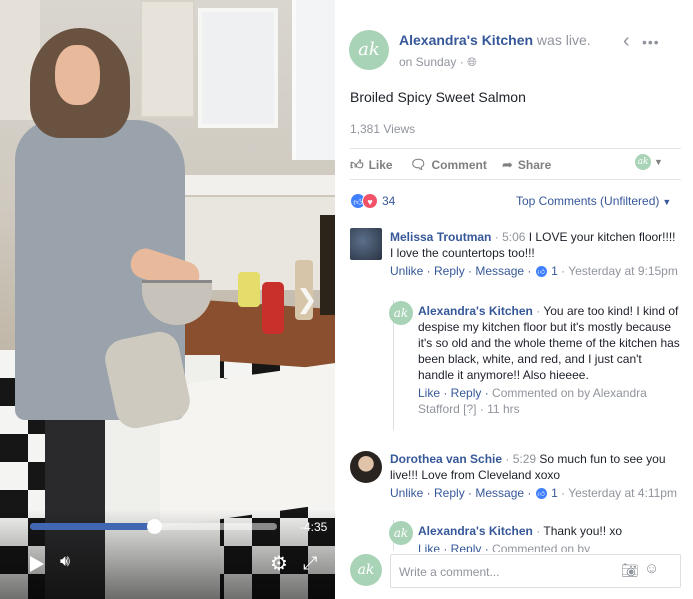 Image resolution: width=693 pixels, height=599 pixels. I want to click on post-as-selector: ak ▼, so click(649, 162).